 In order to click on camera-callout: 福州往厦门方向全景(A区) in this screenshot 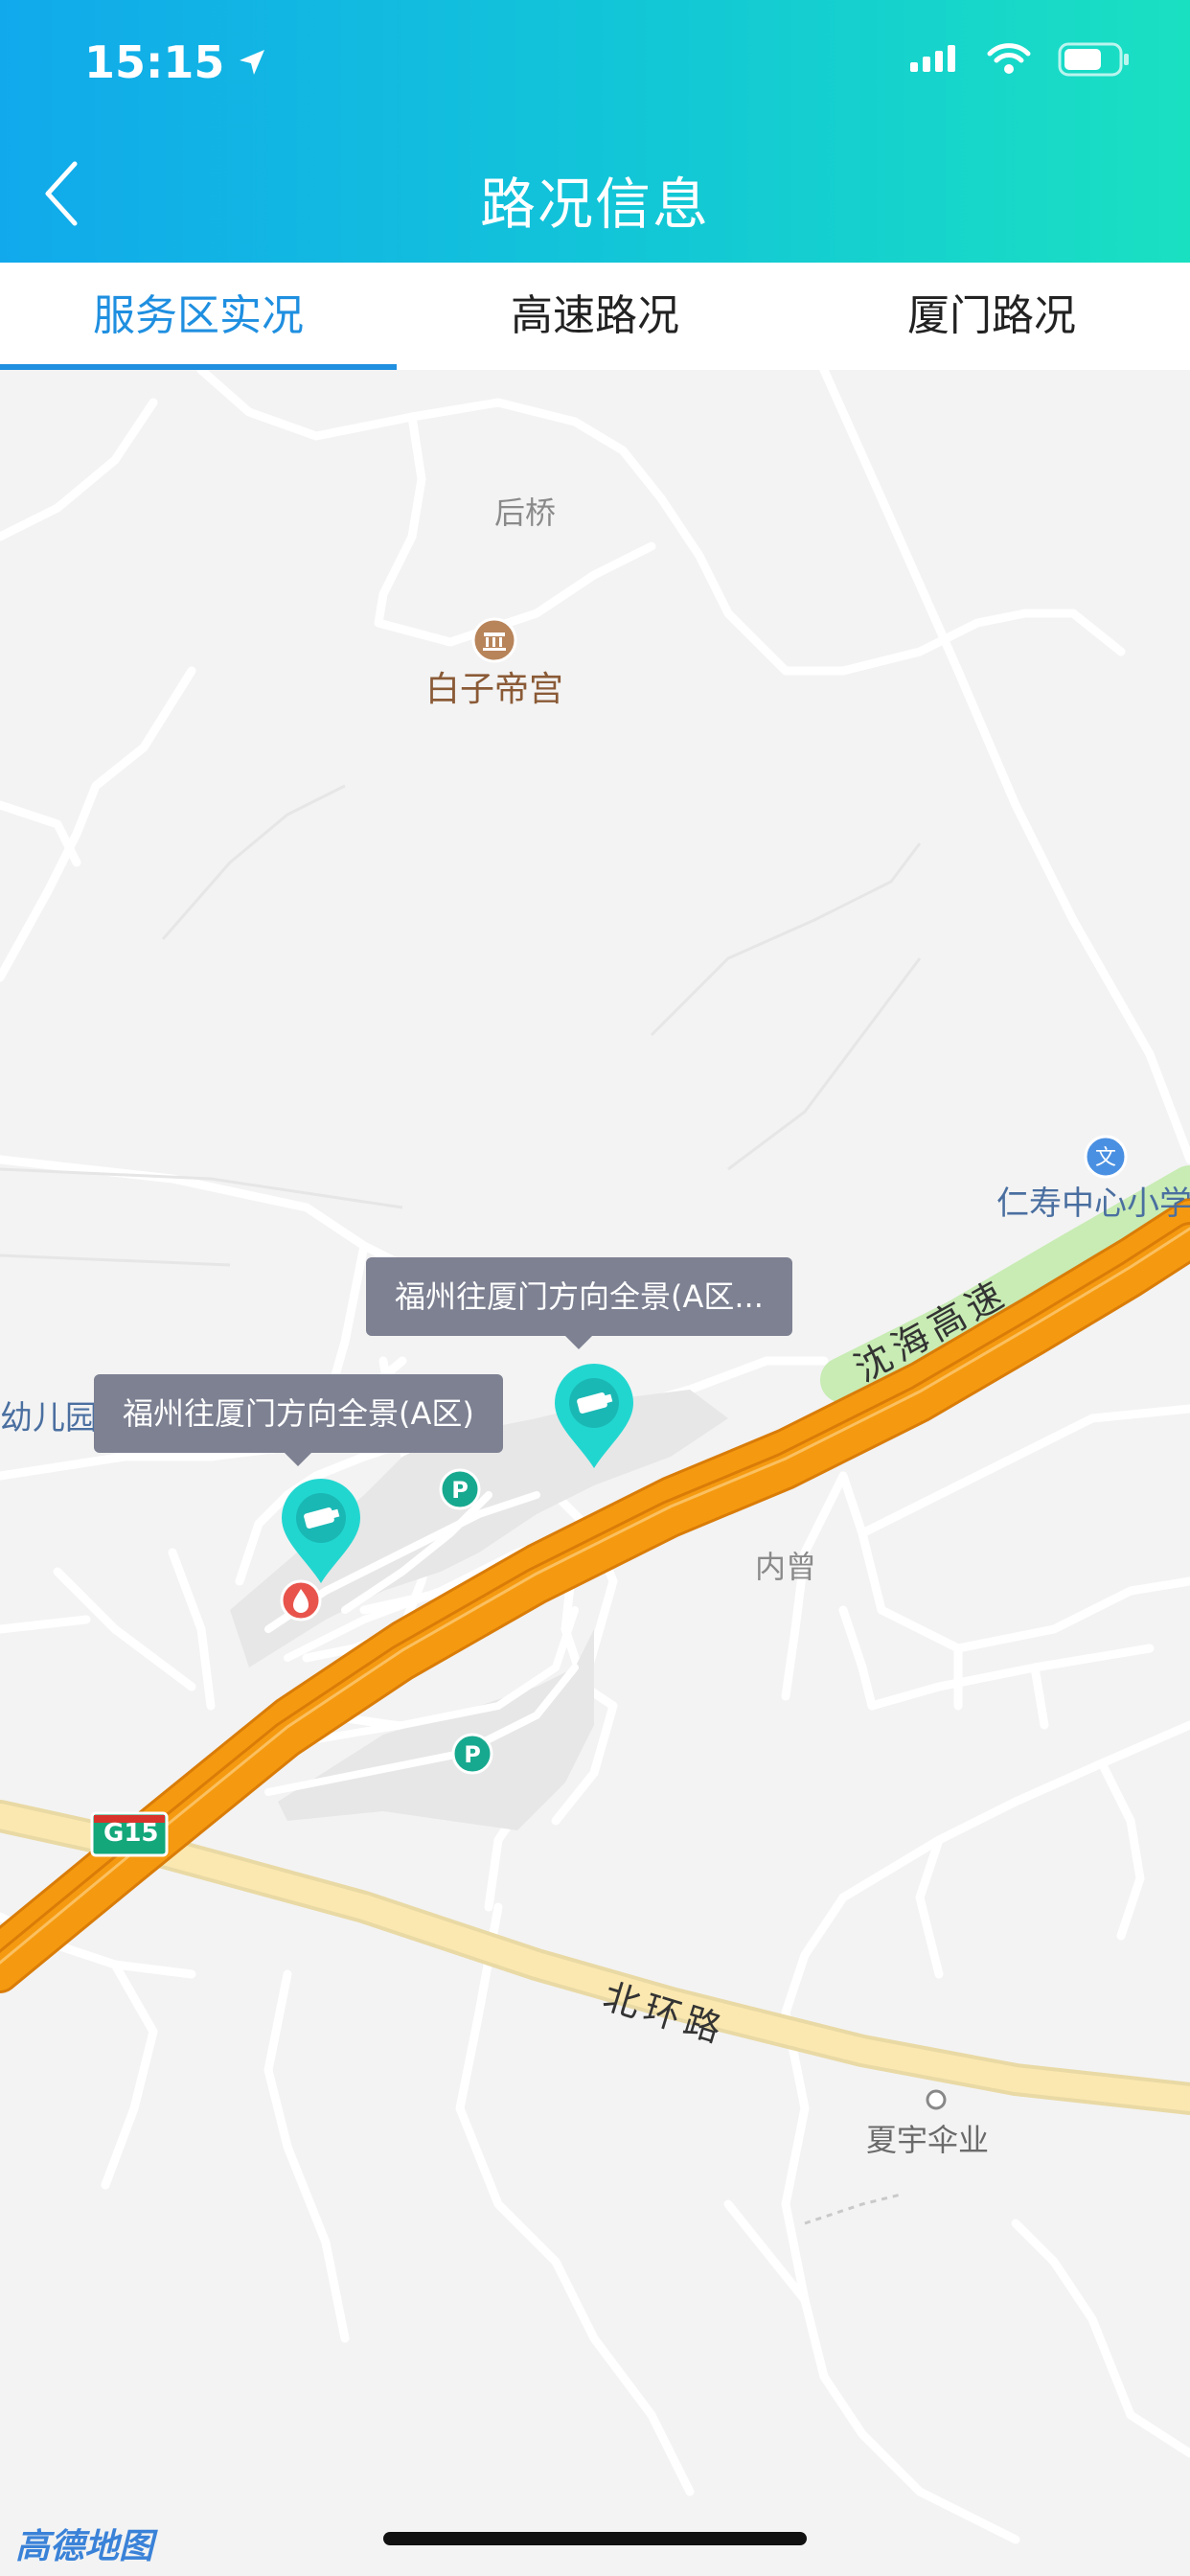, I will do `click(298, 1420)`.